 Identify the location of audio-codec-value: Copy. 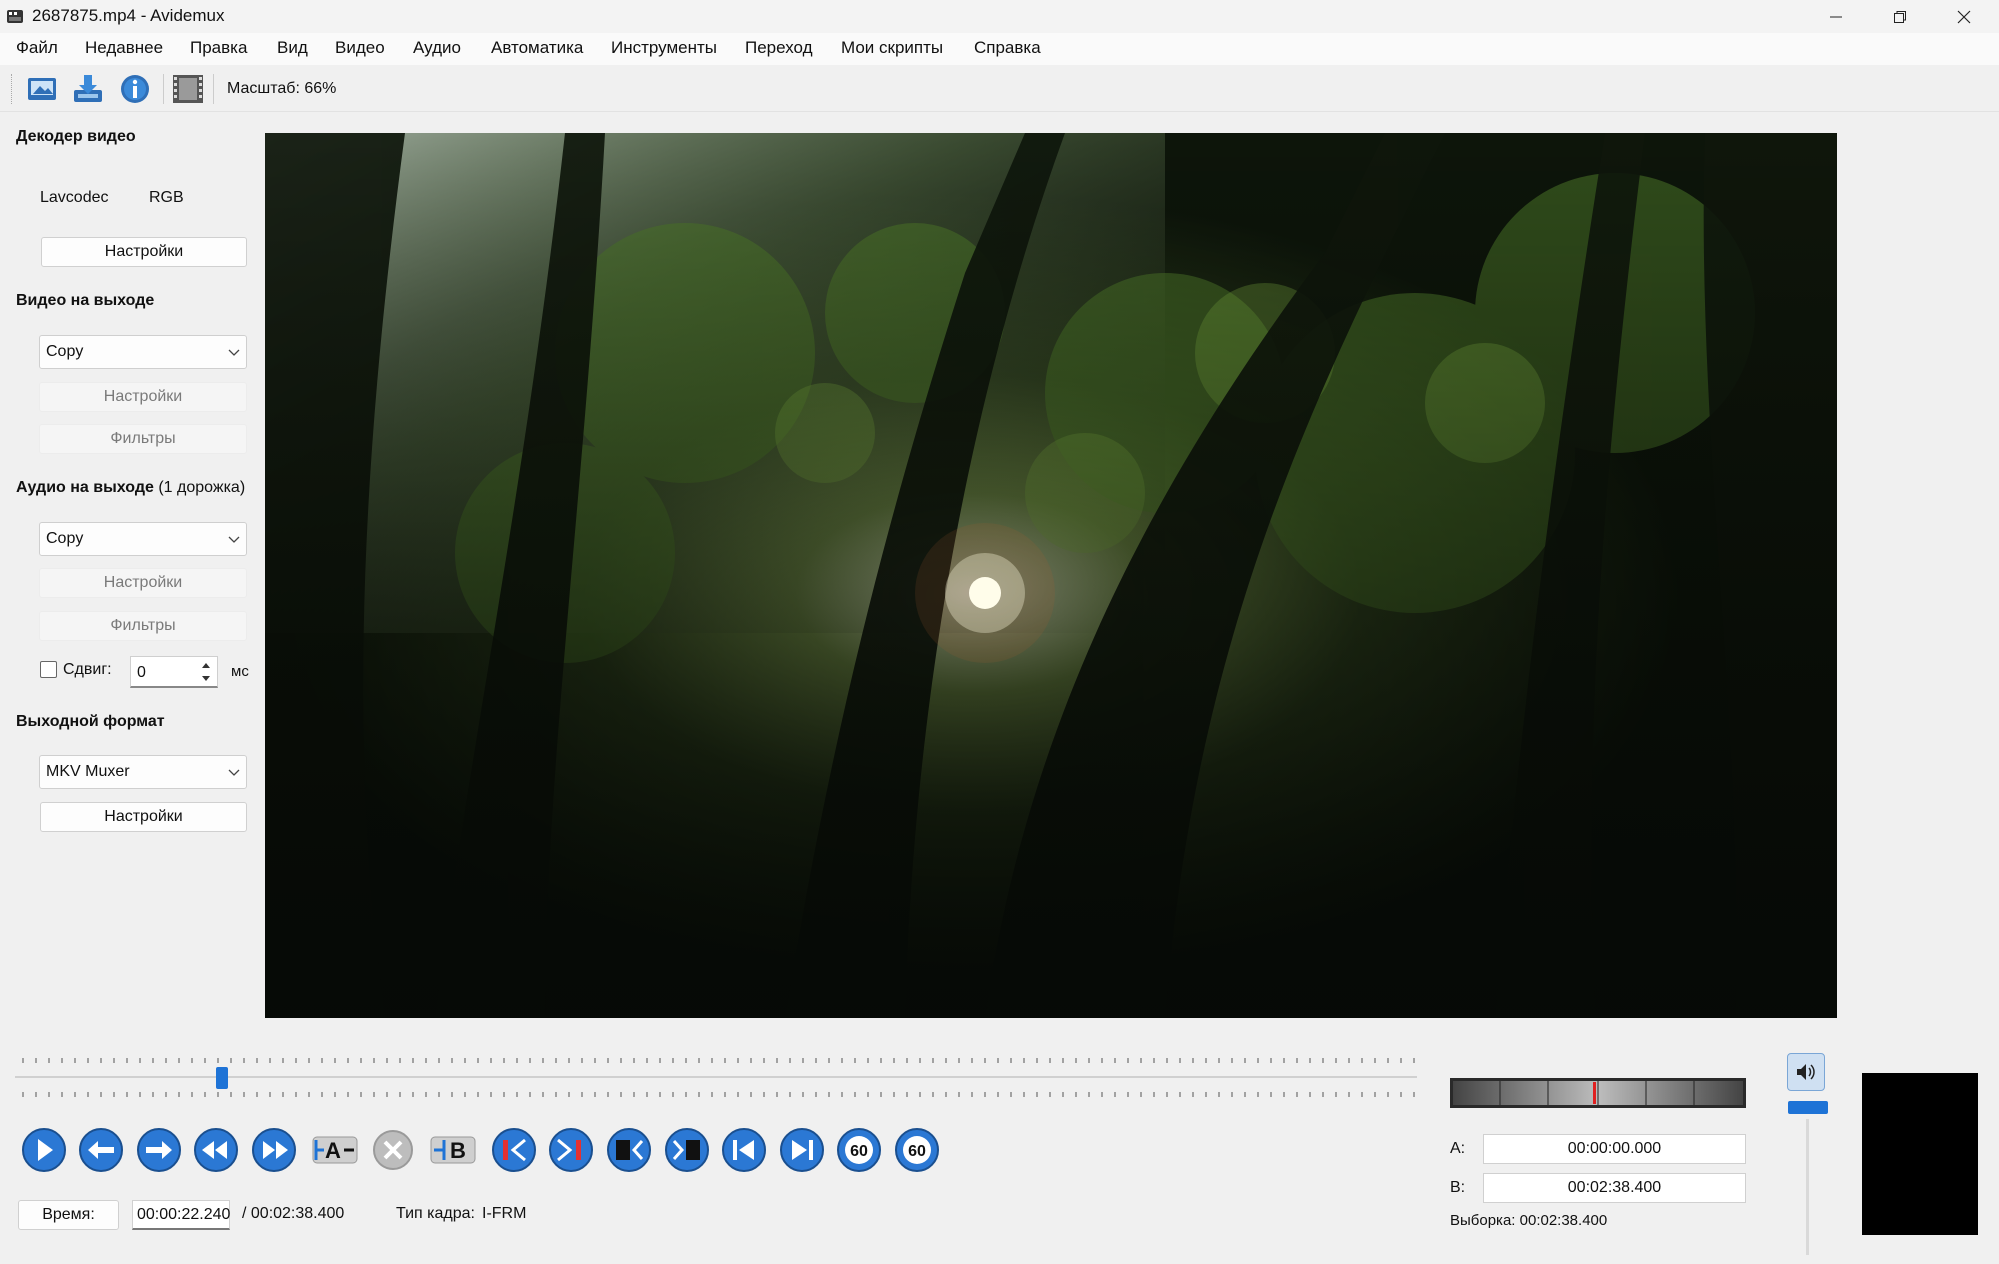
(65, 538).